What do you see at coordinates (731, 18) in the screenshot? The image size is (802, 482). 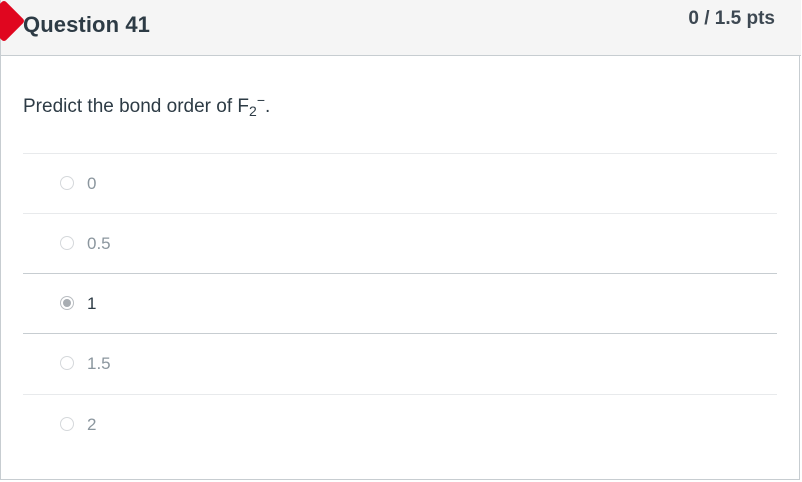 I see `question-points: 0 / 1.5 pts` at bounding box center [731, 18].